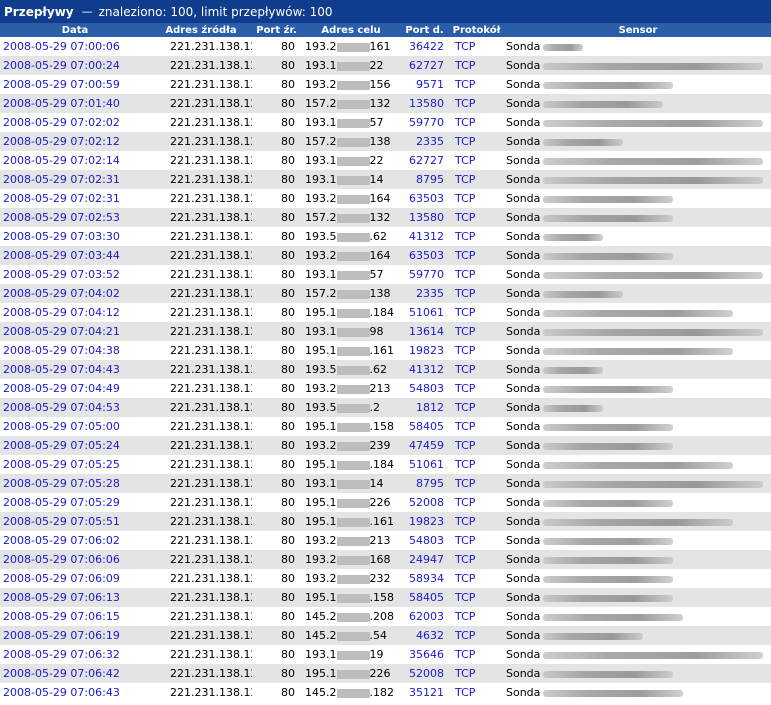 The height and width of the screenshot is (705, 771). Describe the element at coordinates (424, 654) in the screenshot. I see `destination-port-link: 35646` at that location.